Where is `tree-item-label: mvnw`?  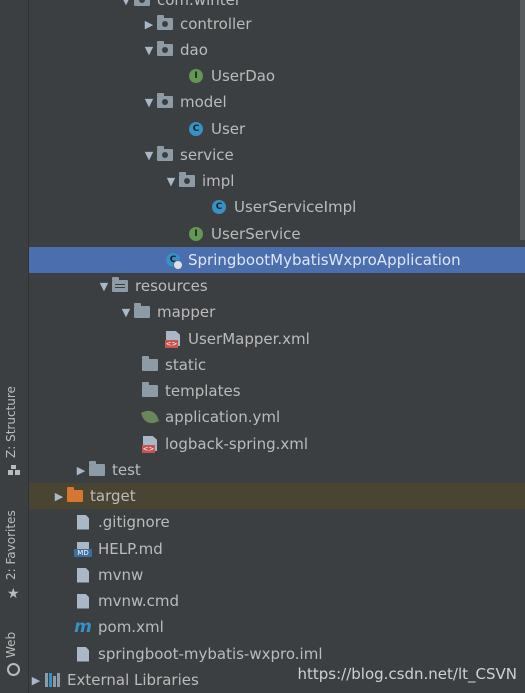 tree-item-label: mvnw is located at coordinates (121, 575).